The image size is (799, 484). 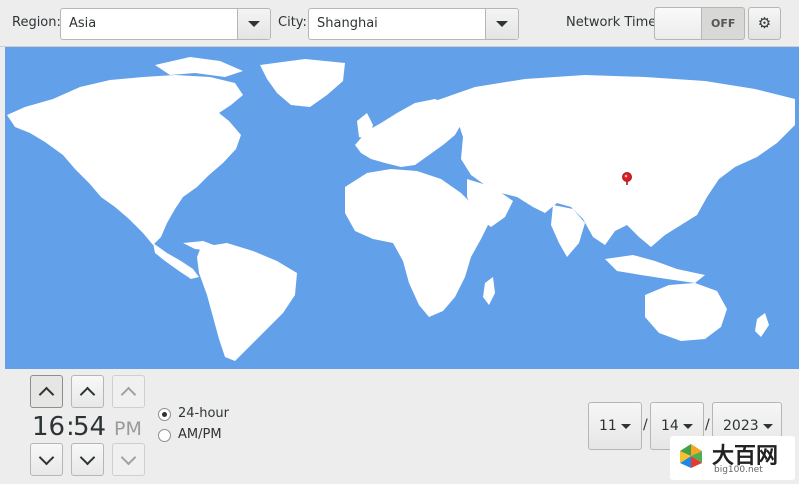 What do you see at coordinates (413, 24) in the screenshot?
I see `city-combo: Shanghai` at bounding box center [413, 24].